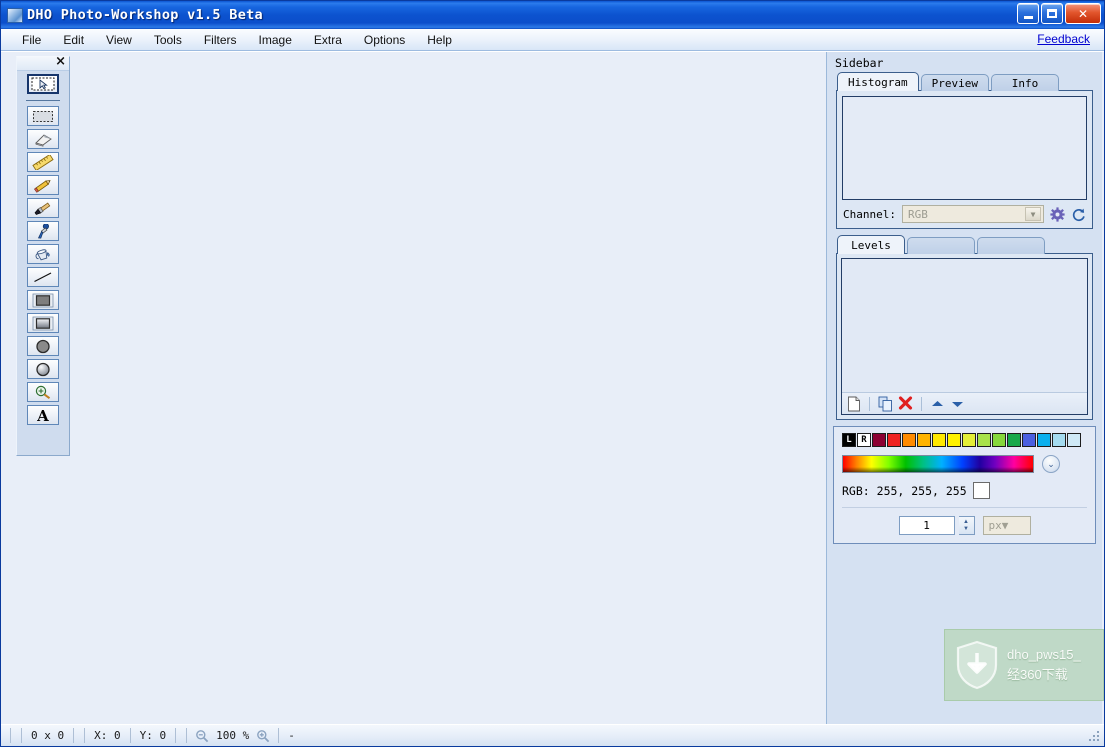 This screenshot has width=1105, height=747. I want to click on histogram-settings-button, so click(1057, 214).